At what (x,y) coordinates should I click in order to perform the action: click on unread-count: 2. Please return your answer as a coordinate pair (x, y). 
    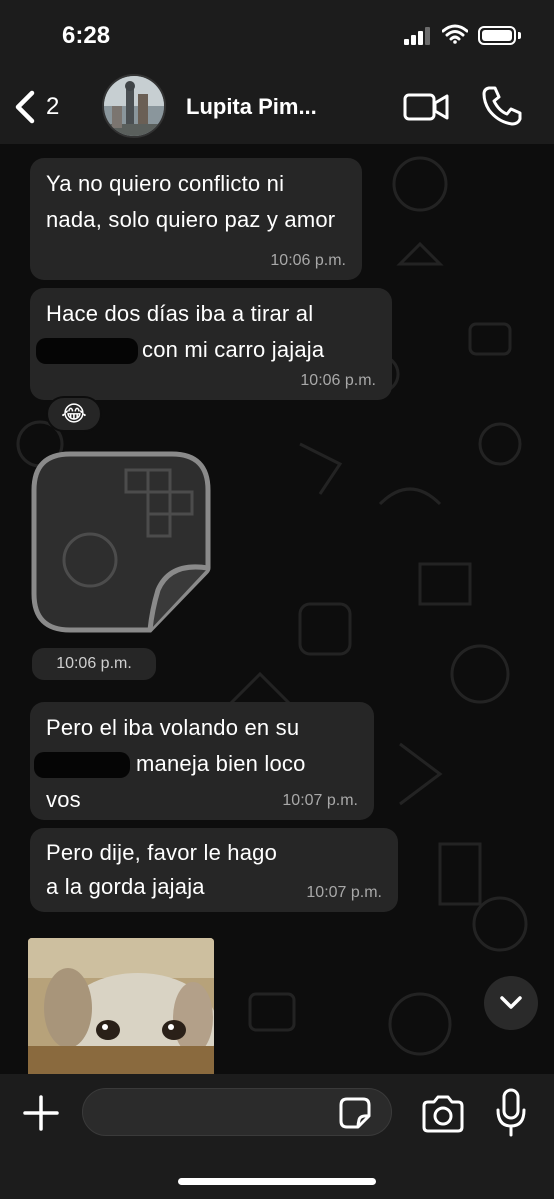
    Looking at the image, I should click on (53, 106).